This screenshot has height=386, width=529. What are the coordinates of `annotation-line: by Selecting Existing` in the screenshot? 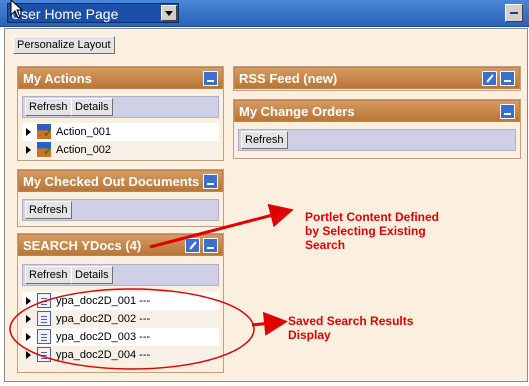 It's located at (365, 231).